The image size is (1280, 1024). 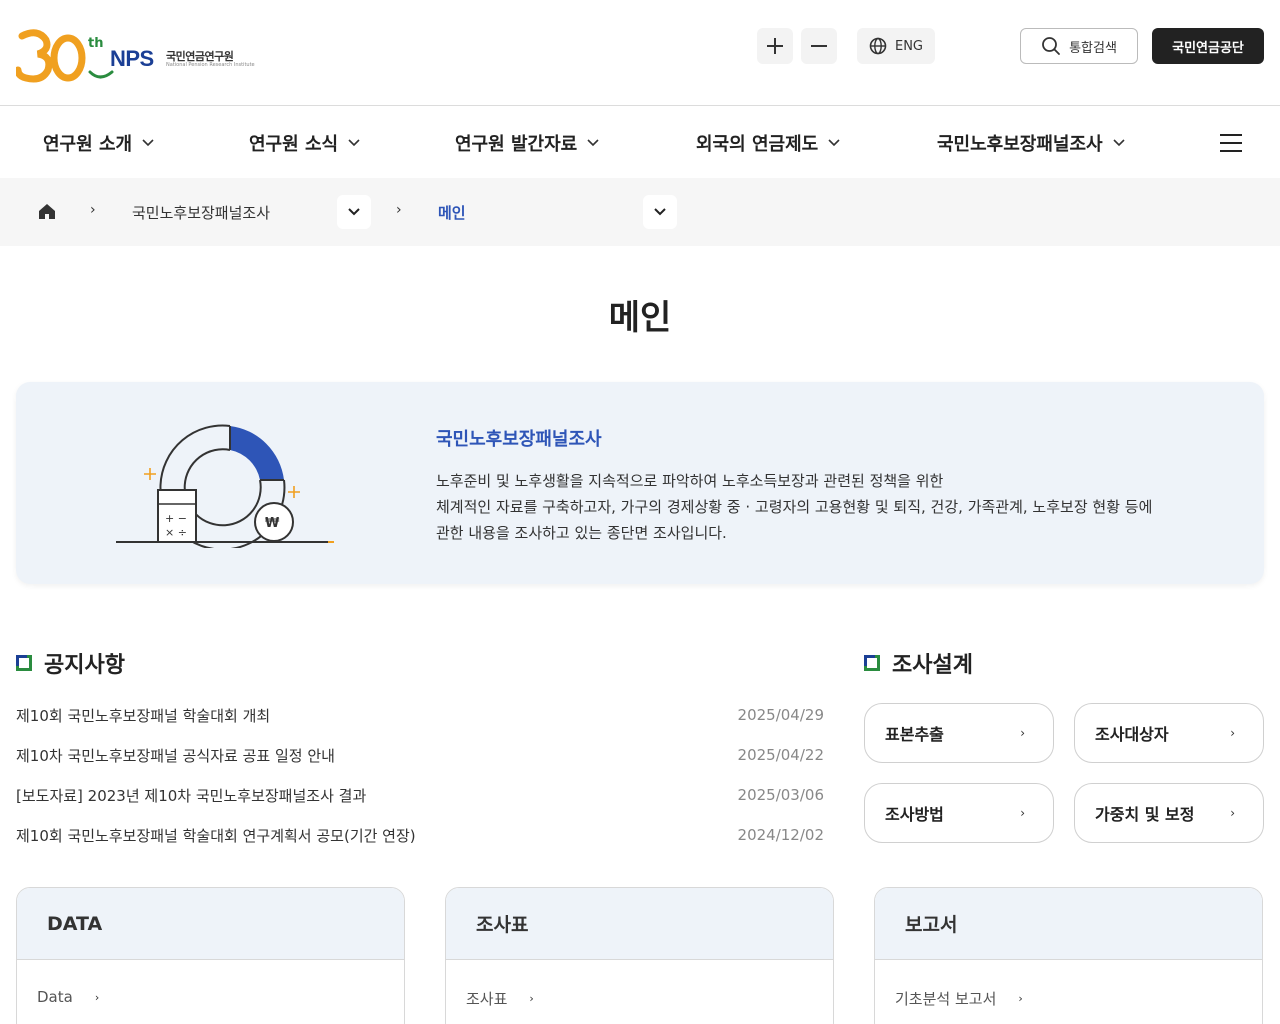 What do you see at coordinates (1068, 924) in the screenshot?
I see `card-title: 보고서` at bounding box center [1068, 924].